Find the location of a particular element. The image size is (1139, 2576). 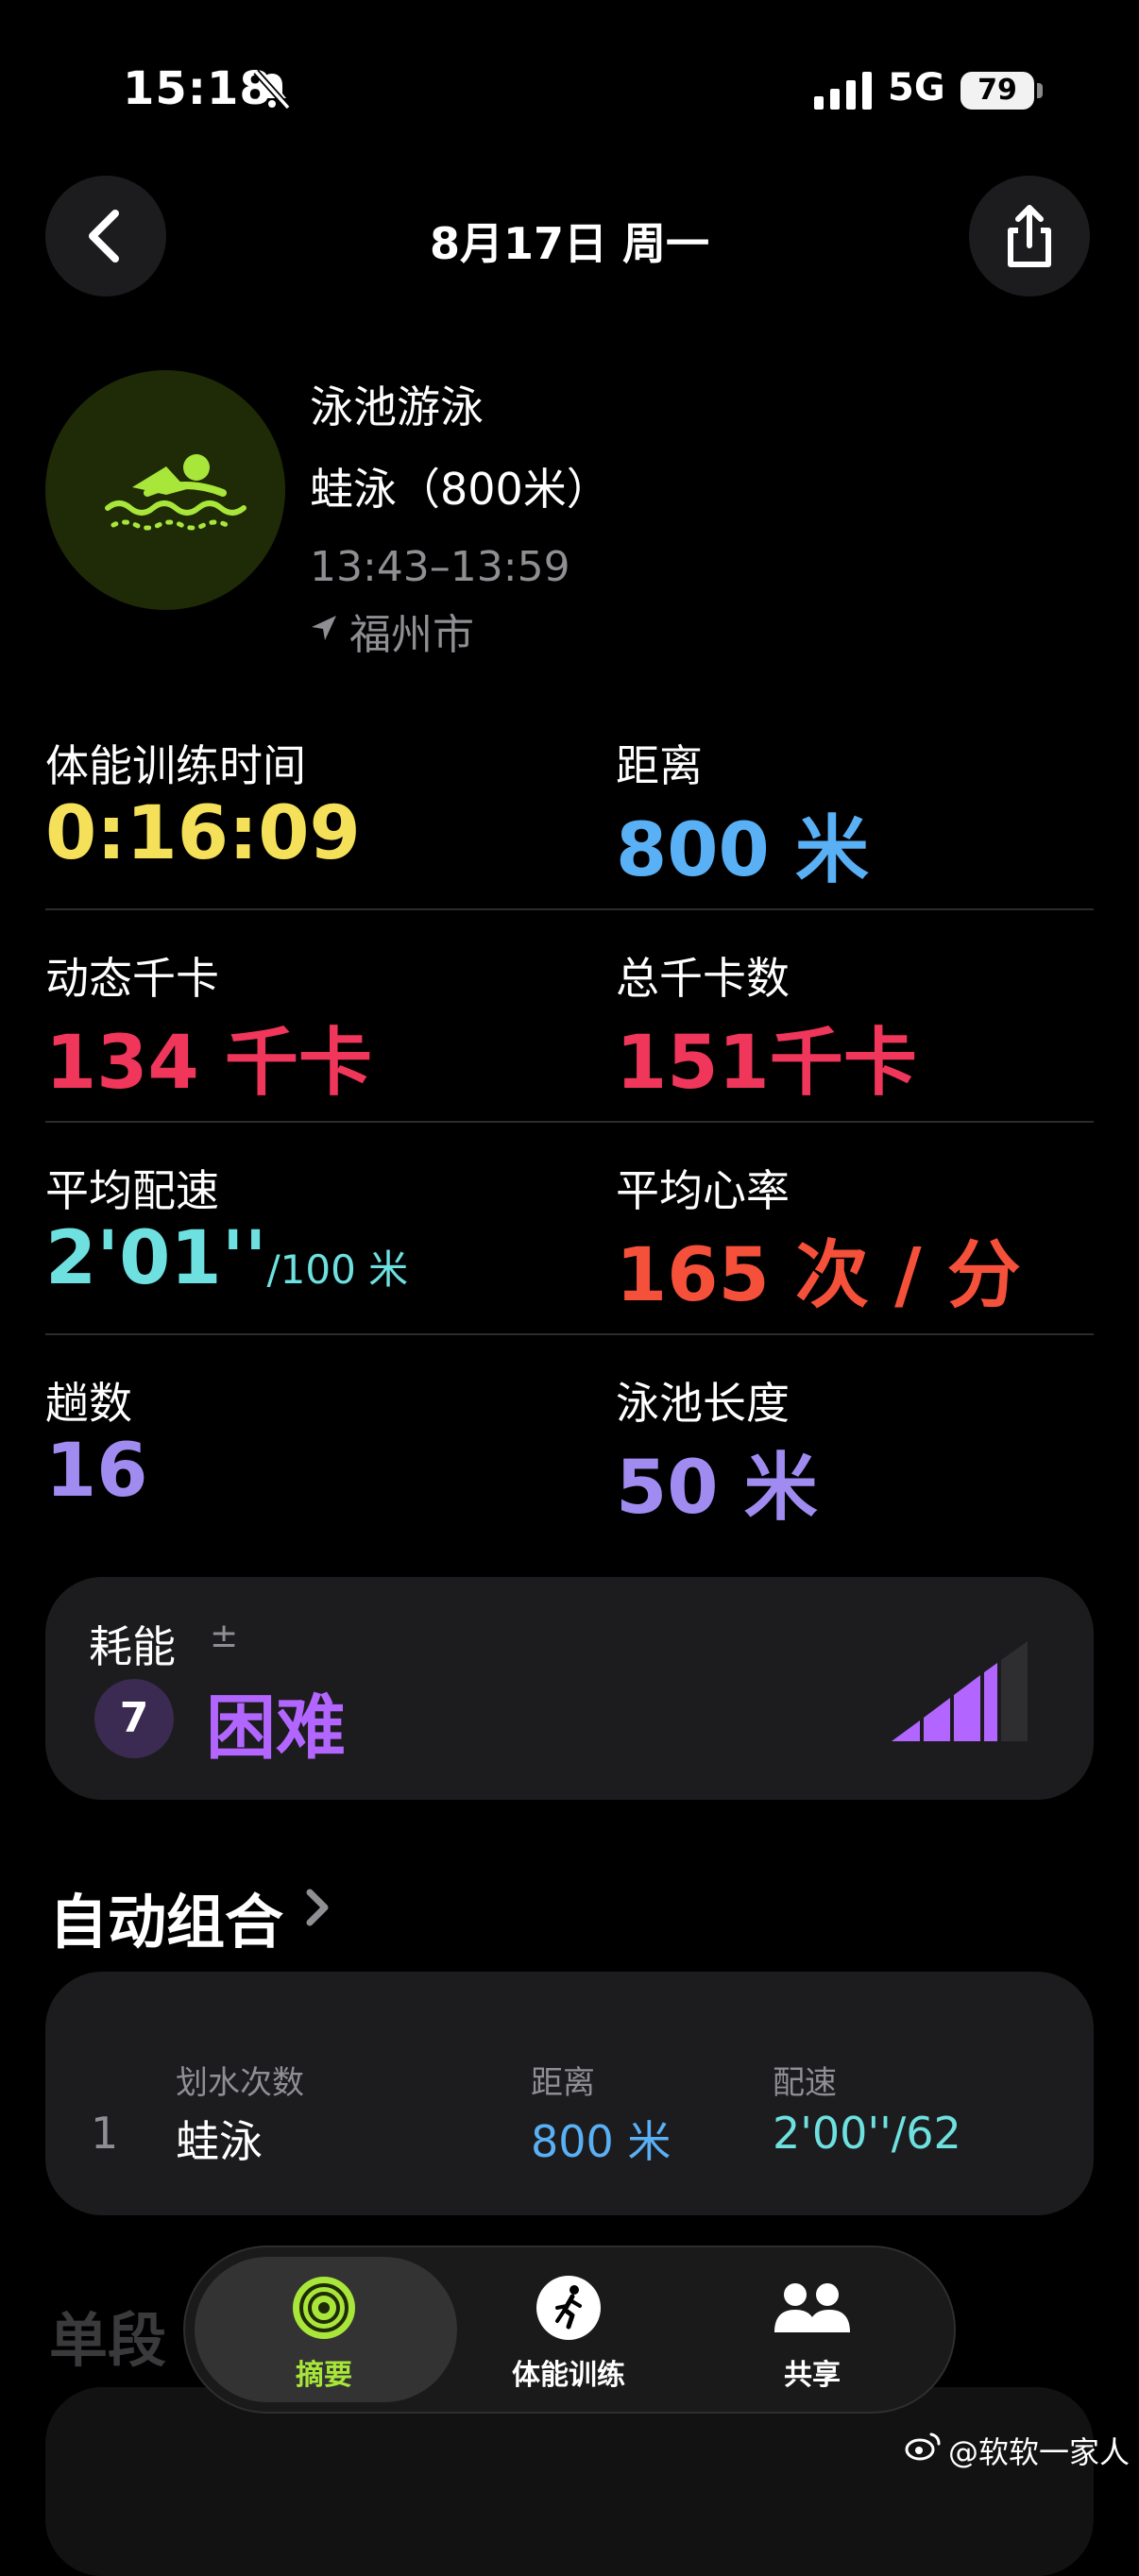

chevron-right-icon is located at coordinates (317, 1907).